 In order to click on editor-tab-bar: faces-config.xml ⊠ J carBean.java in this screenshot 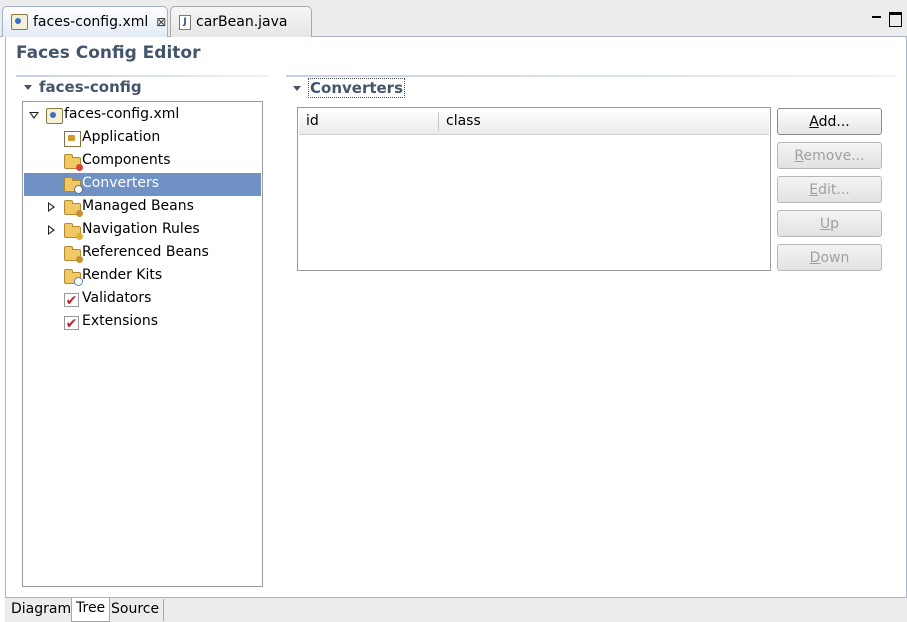, I will do `click(453, 18)`.